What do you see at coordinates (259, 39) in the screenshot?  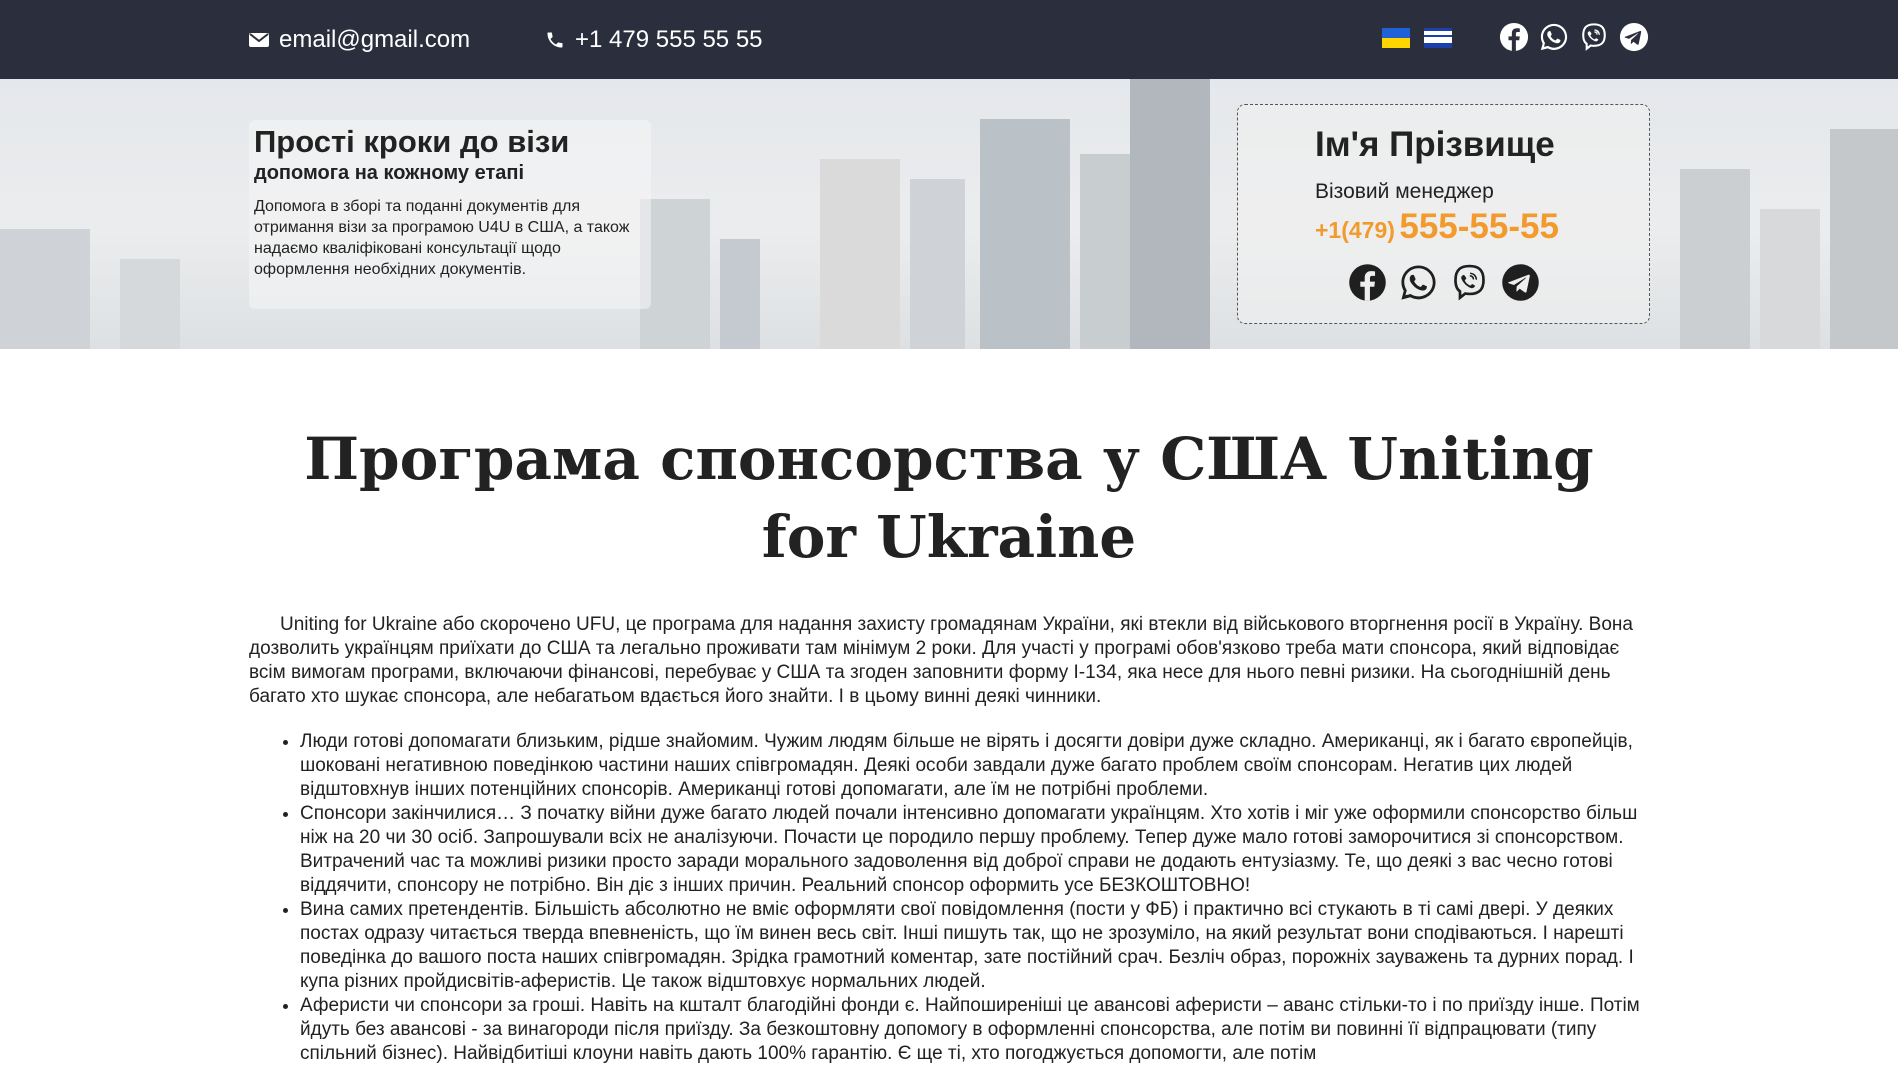 I see `envelope-icon` at bounding box center [259, 39].